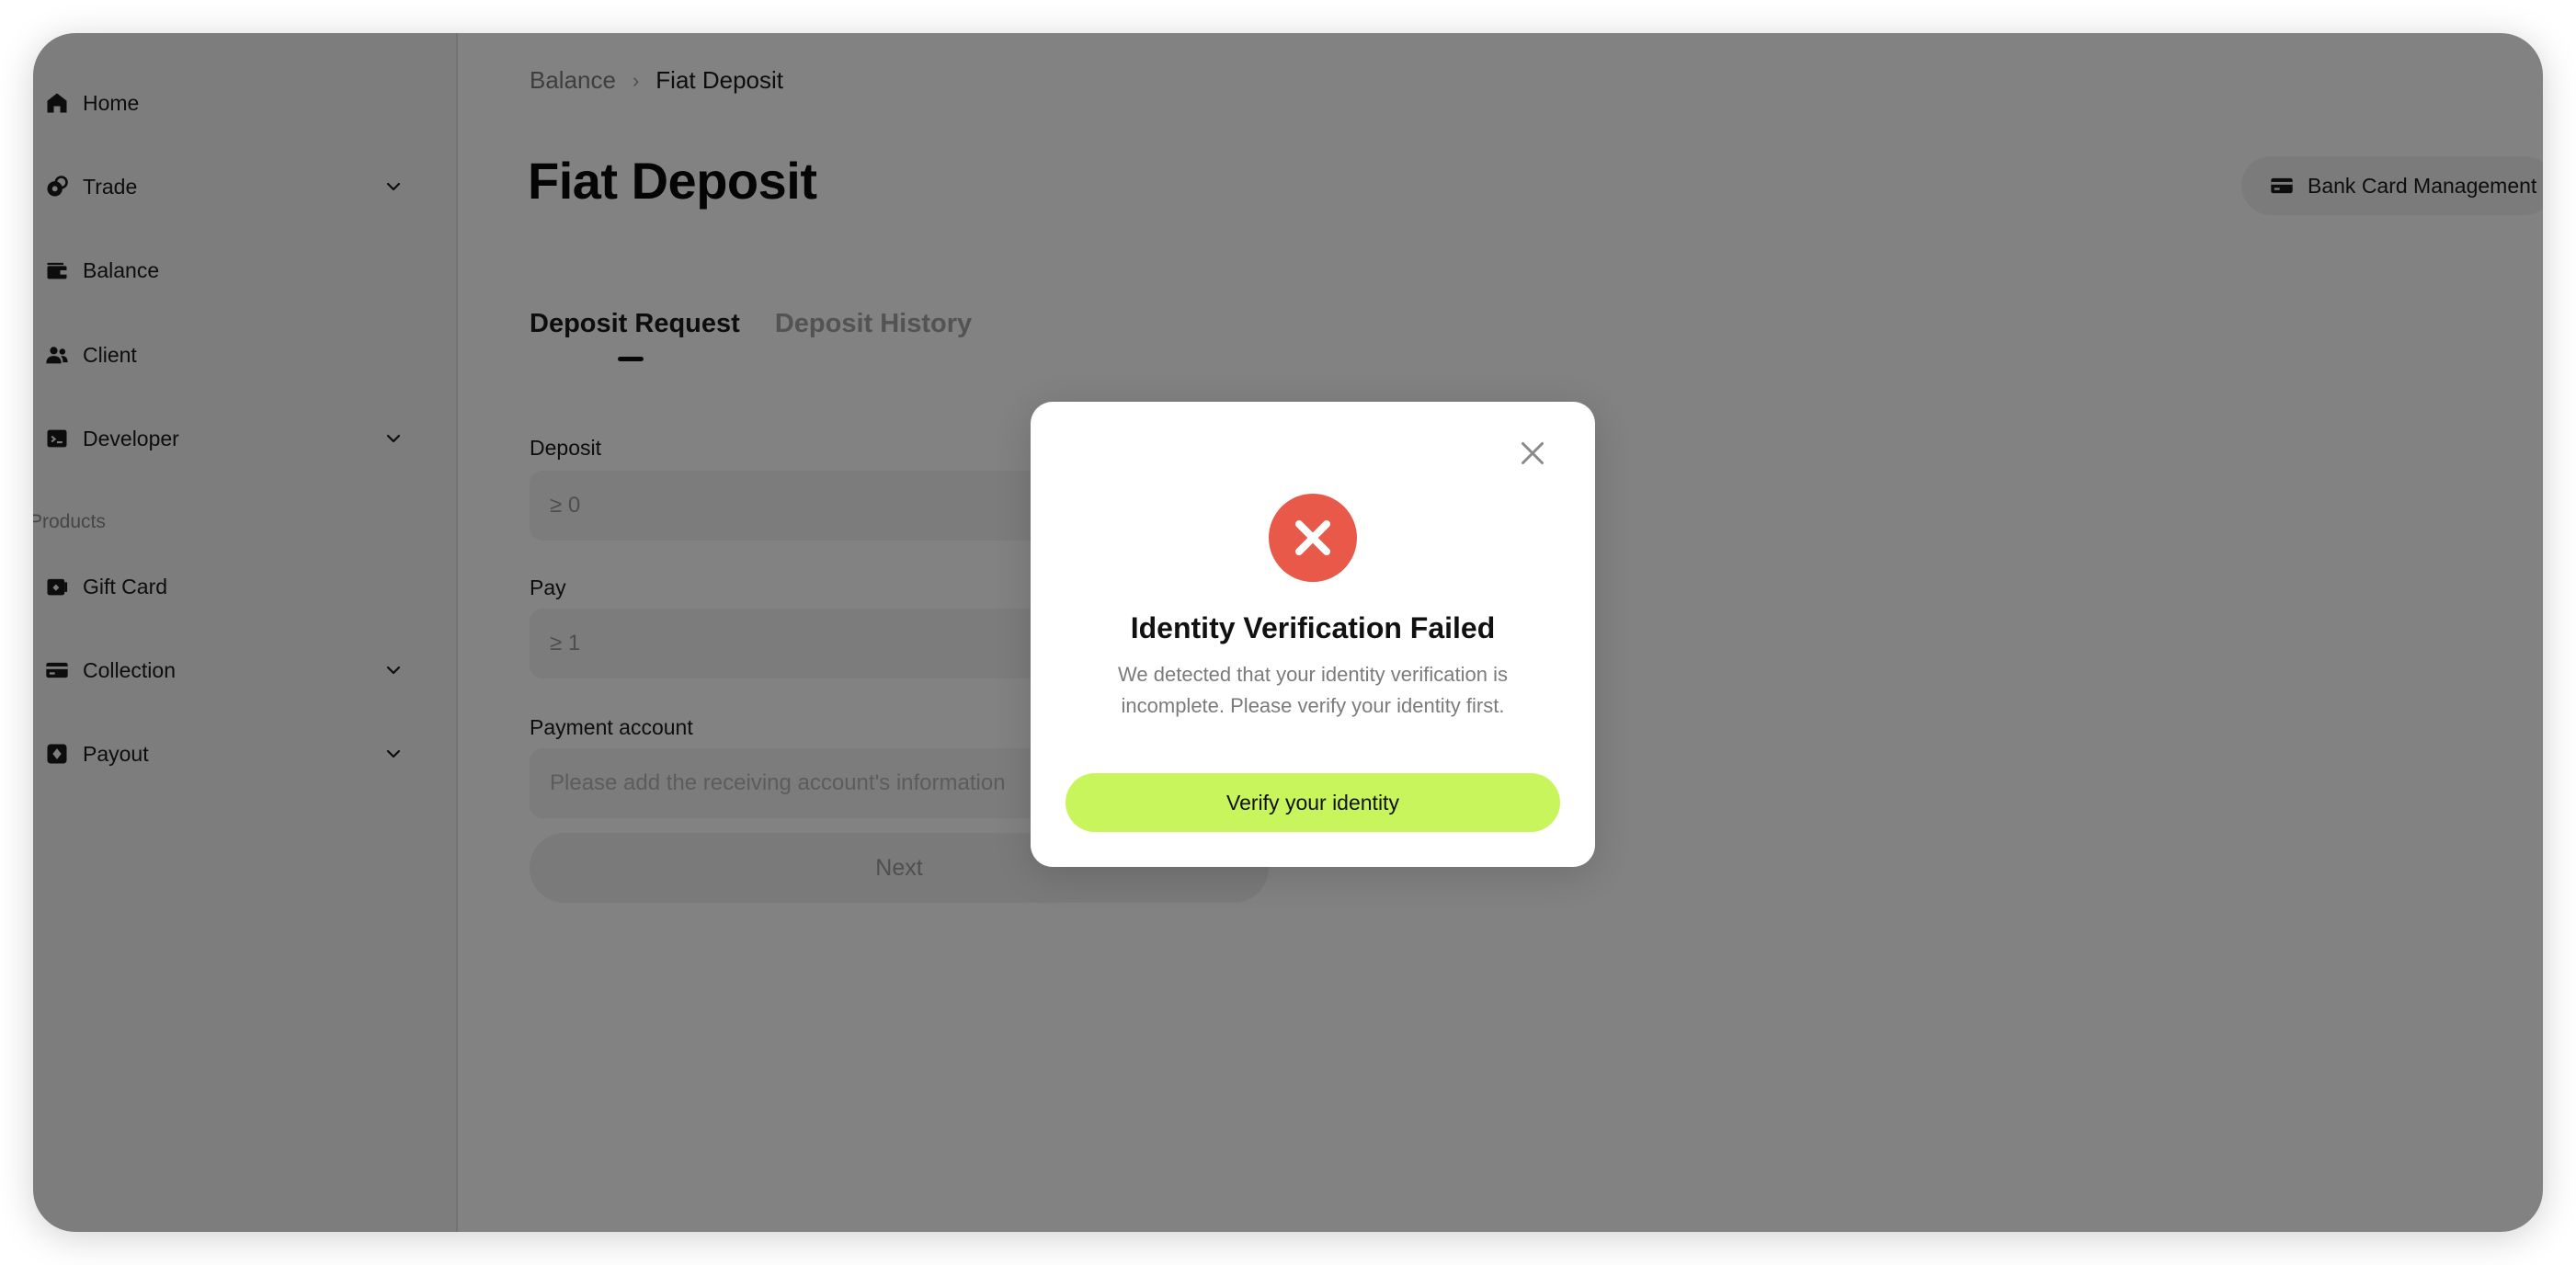 The height and width of the screenshot is (1265, 2576). I want to click on error-icon, so click(1313, 538).